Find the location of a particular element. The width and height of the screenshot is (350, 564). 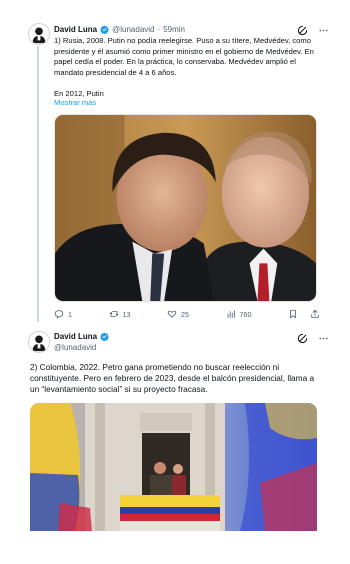

tweet-header: David Luna @lunadavid · 59min is located at coordinates (119, 29).